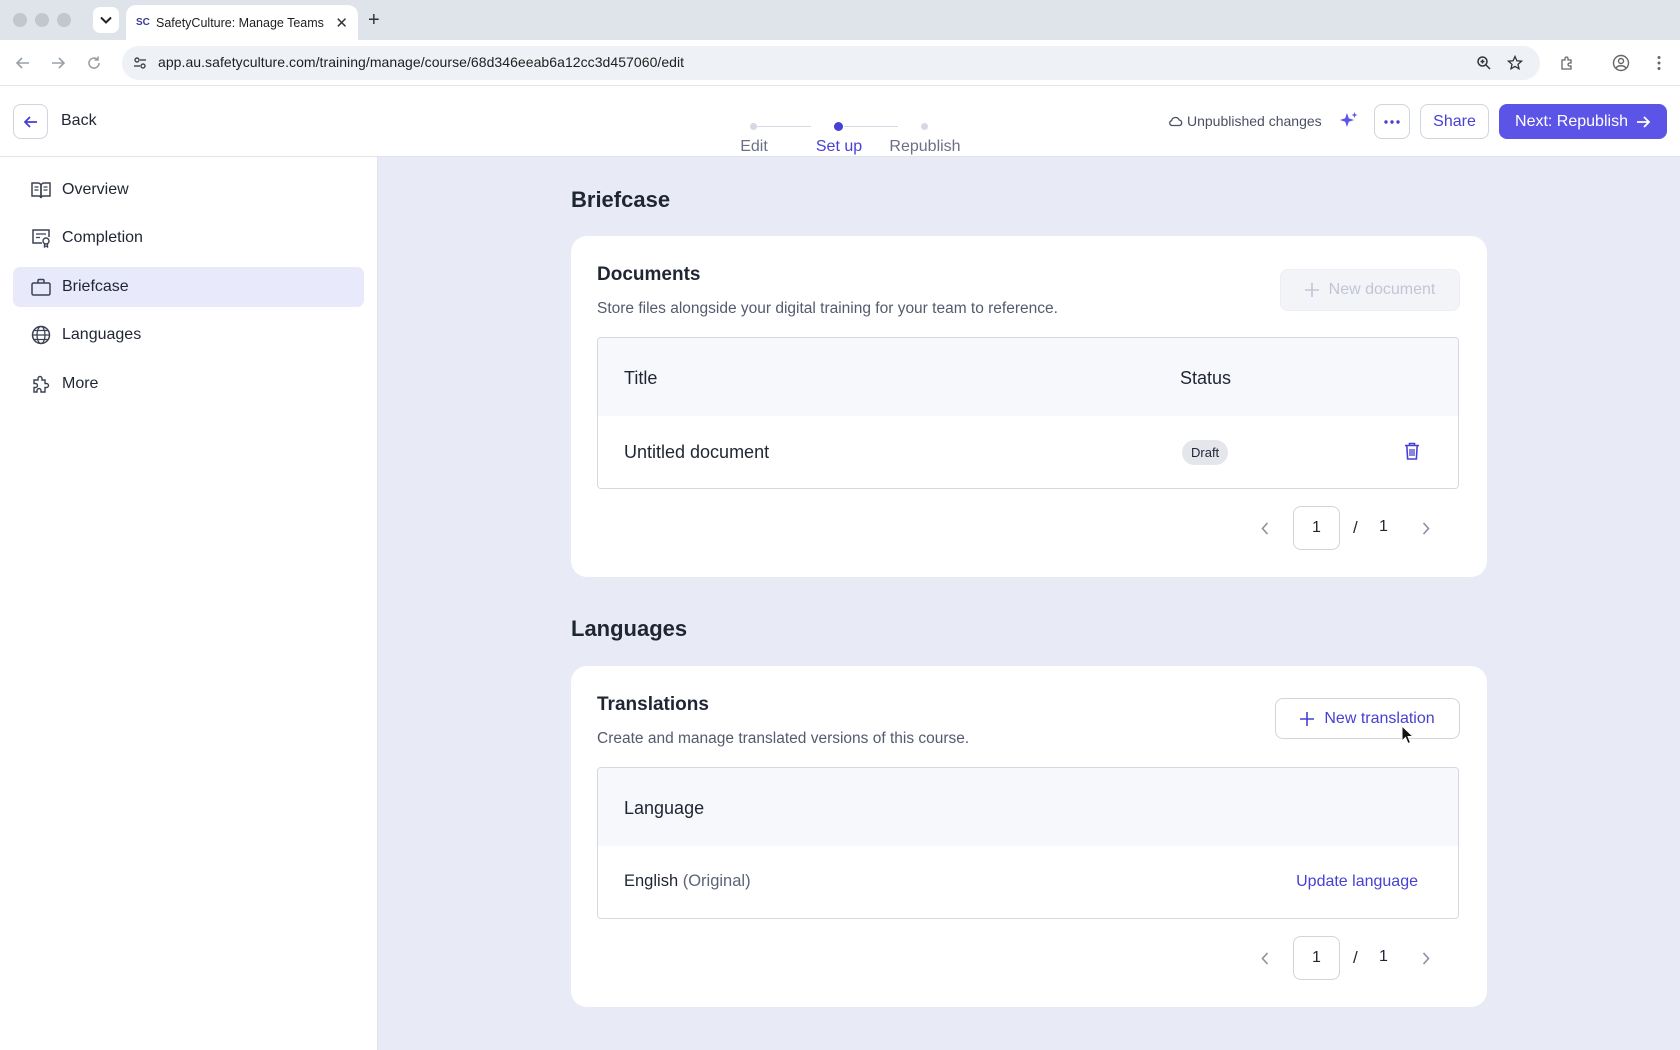  What do you see at coordinates (641, 378) in the screenshot?
I see `column-title: Title` at bounding box center [641, 378].